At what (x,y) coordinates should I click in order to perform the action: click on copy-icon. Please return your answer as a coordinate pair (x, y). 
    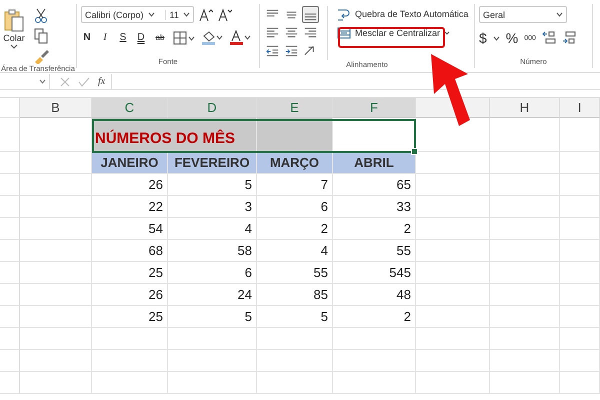
    Looking at the image, I should click on (41, 36).